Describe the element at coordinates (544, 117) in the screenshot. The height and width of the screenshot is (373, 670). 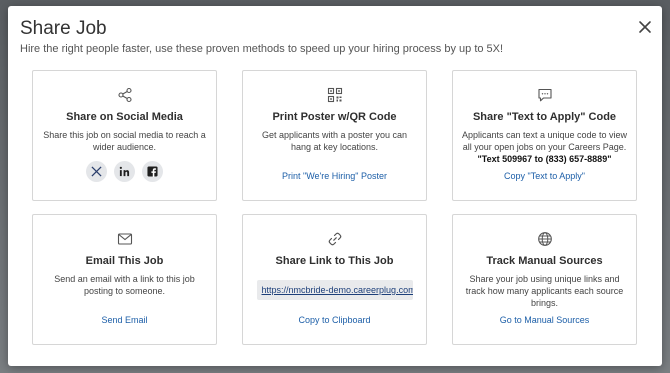
I see `card-title: Share "Text to Apply" Code` at that location.